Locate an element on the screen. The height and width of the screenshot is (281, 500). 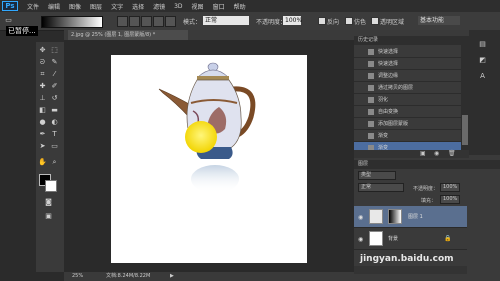
menu-layer: 图层 is located at coordinates (96, 6).